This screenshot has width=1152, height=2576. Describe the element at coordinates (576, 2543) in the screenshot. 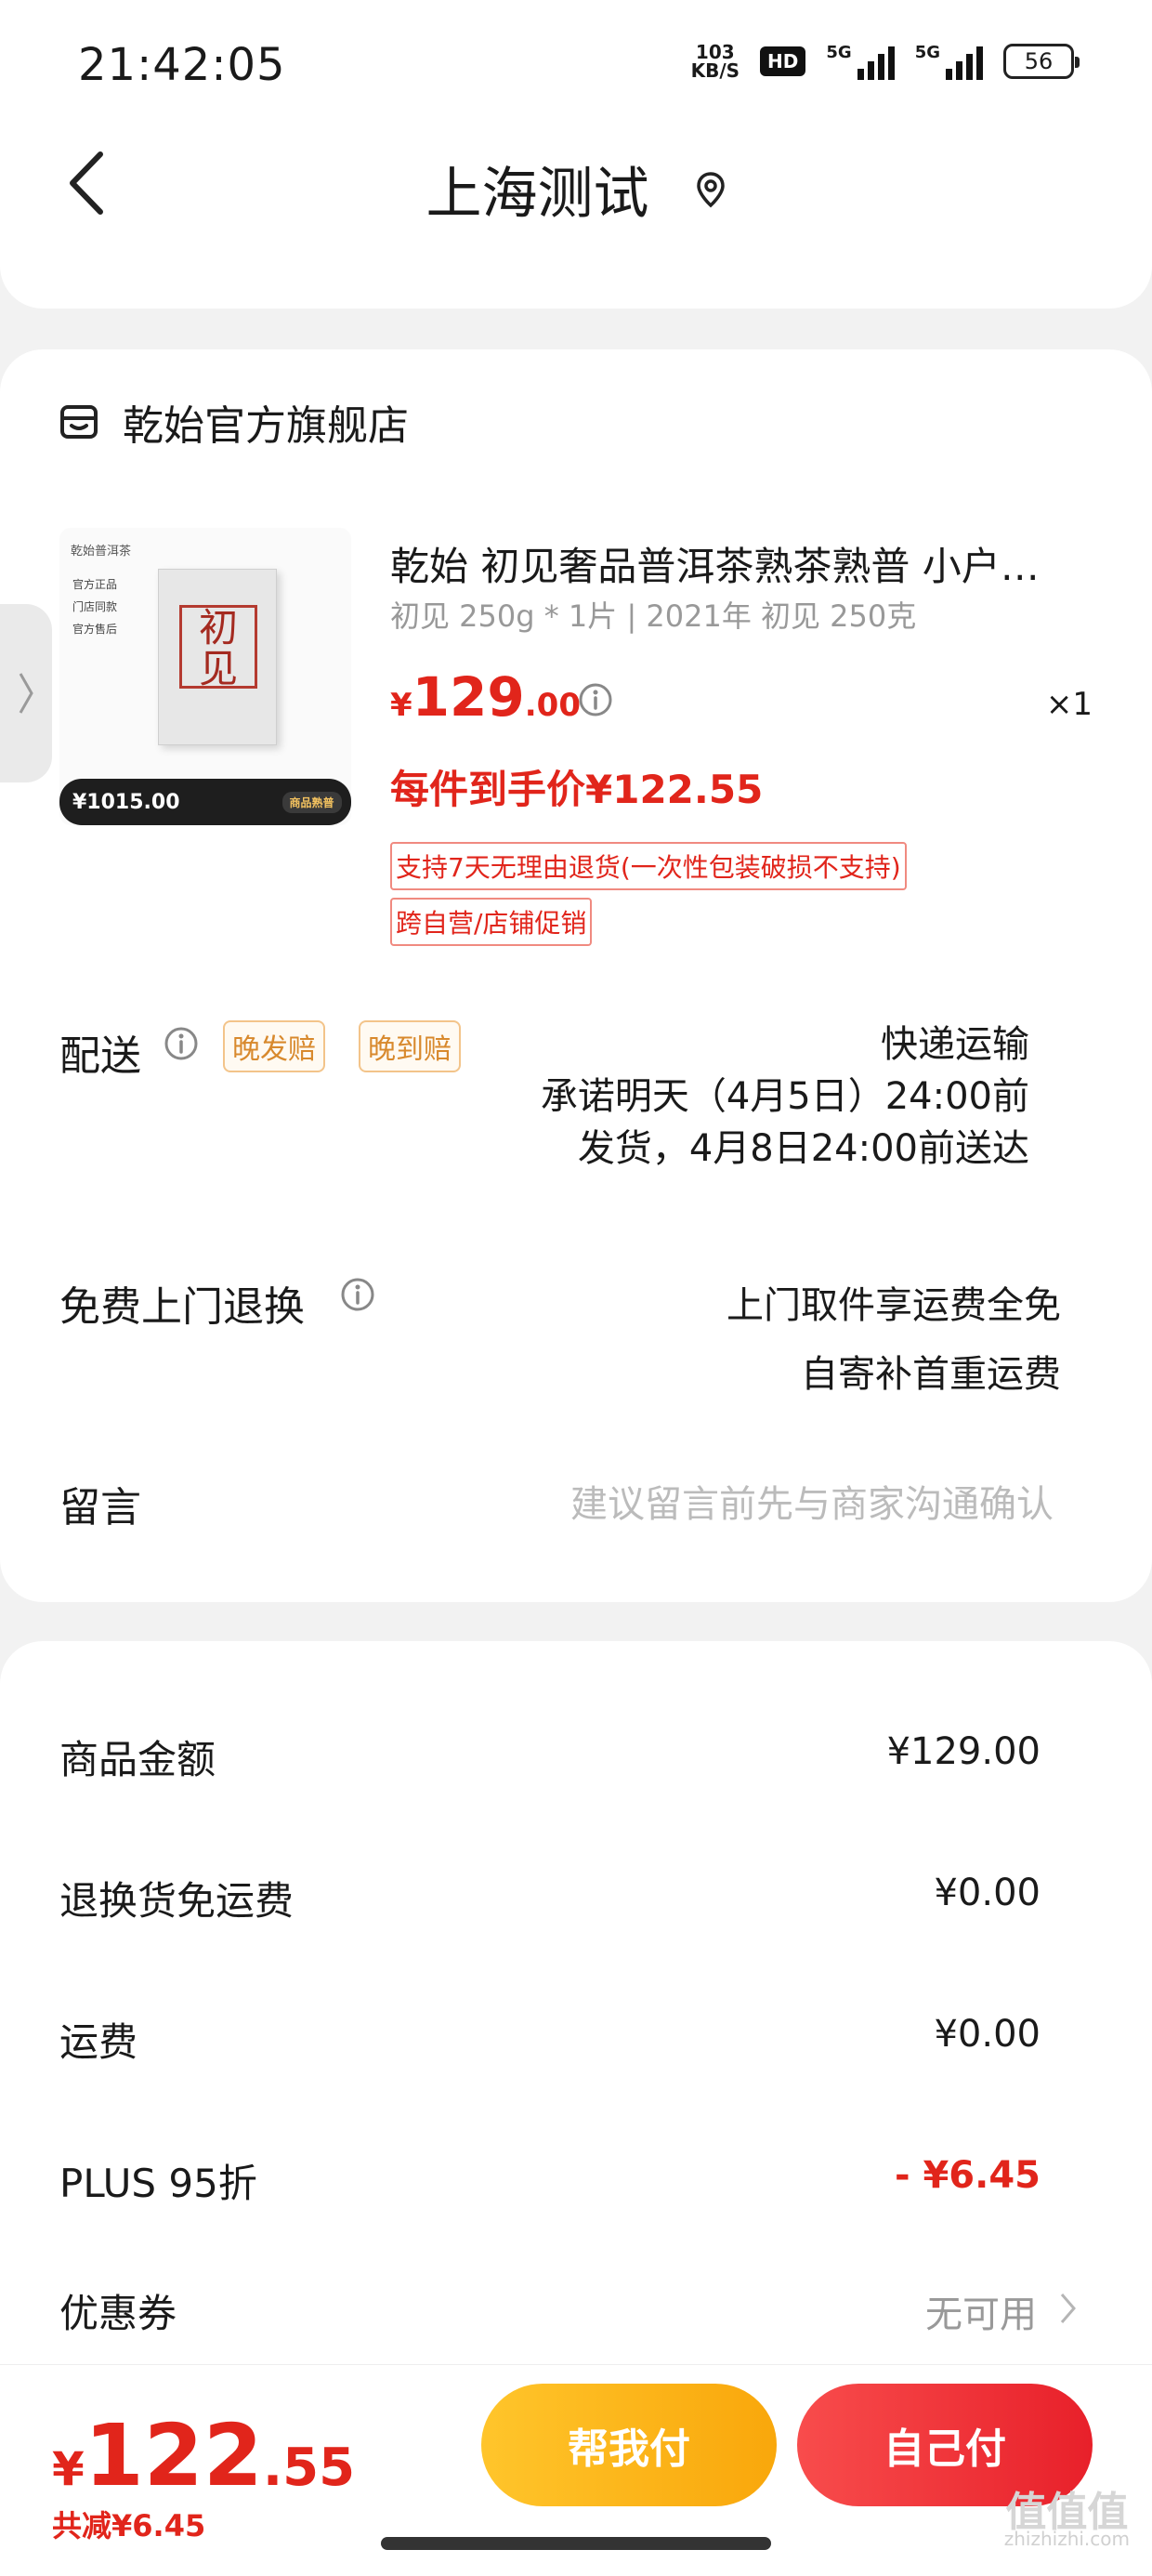

I see `home-indicator` at that location.